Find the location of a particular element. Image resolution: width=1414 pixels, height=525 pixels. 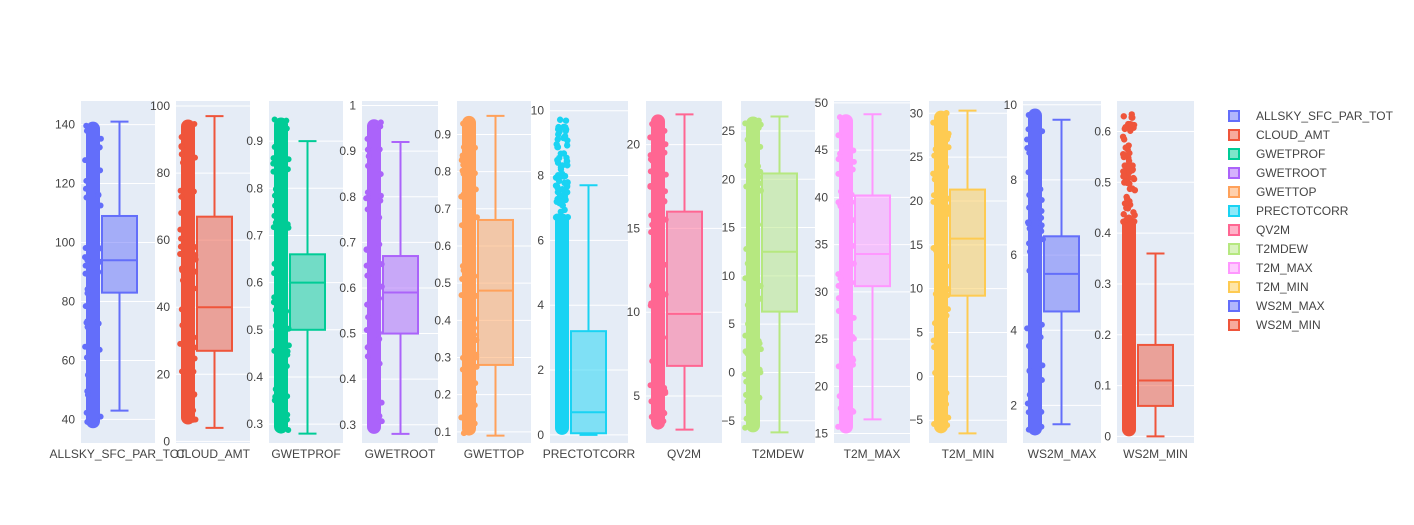

panel-cloud-amt: 0 20 40 60 80 100 CLOUD_AMT is located at coordinates (200, 280).